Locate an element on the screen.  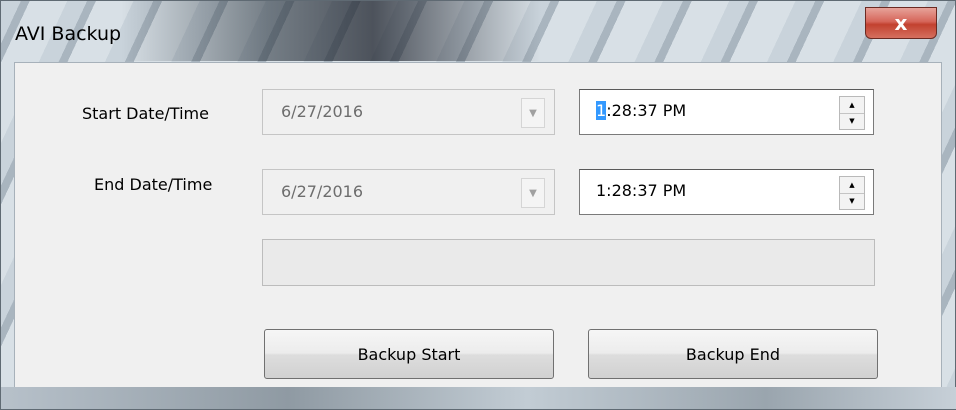
backup-progress-bar is located at coordinates (568, 262).